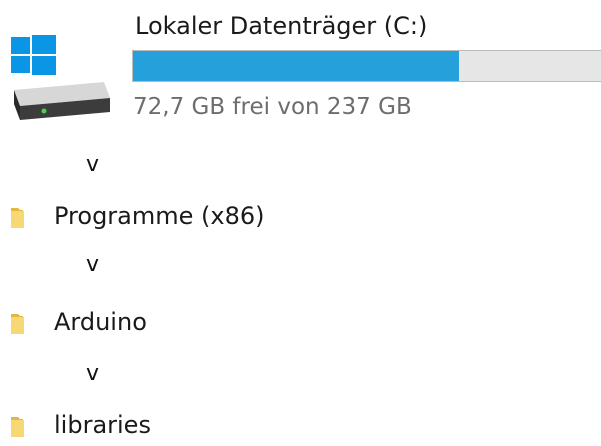  Describe the element at coordinates (296, 66) in the screenshot. I see `drive-usage-fill` at that location.